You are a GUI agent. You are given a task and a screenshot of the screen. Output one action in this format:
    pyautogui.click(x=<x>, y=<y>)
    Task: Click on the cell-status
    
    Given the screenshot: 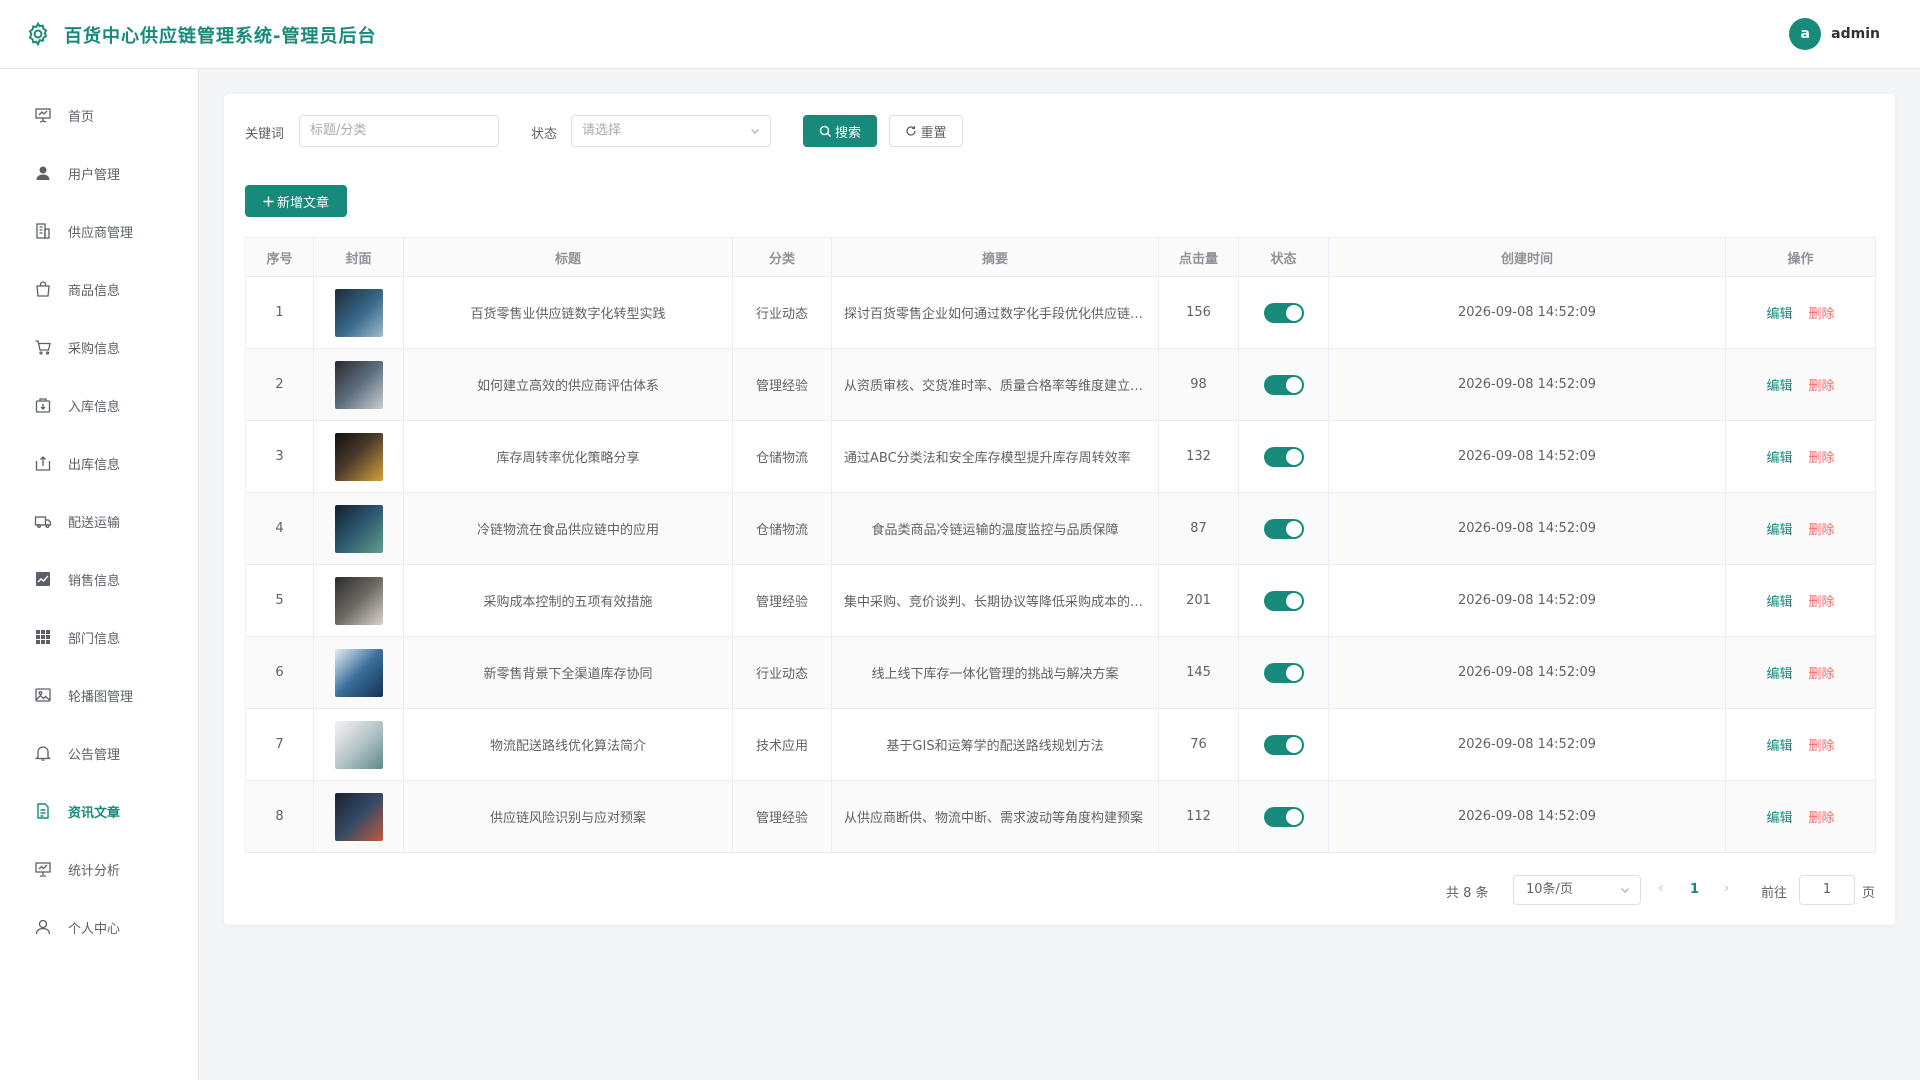 What is the action you would take?
    pyautogui.click(x=1283, y=600)
    